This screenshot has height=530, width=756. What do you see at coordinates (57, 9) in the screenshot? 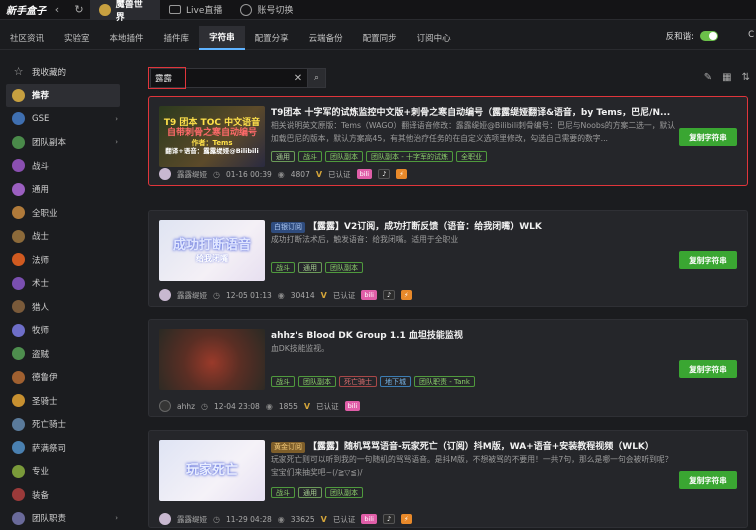
I see `back-arrow-icon: ‹` at bounding box center [57, 9].